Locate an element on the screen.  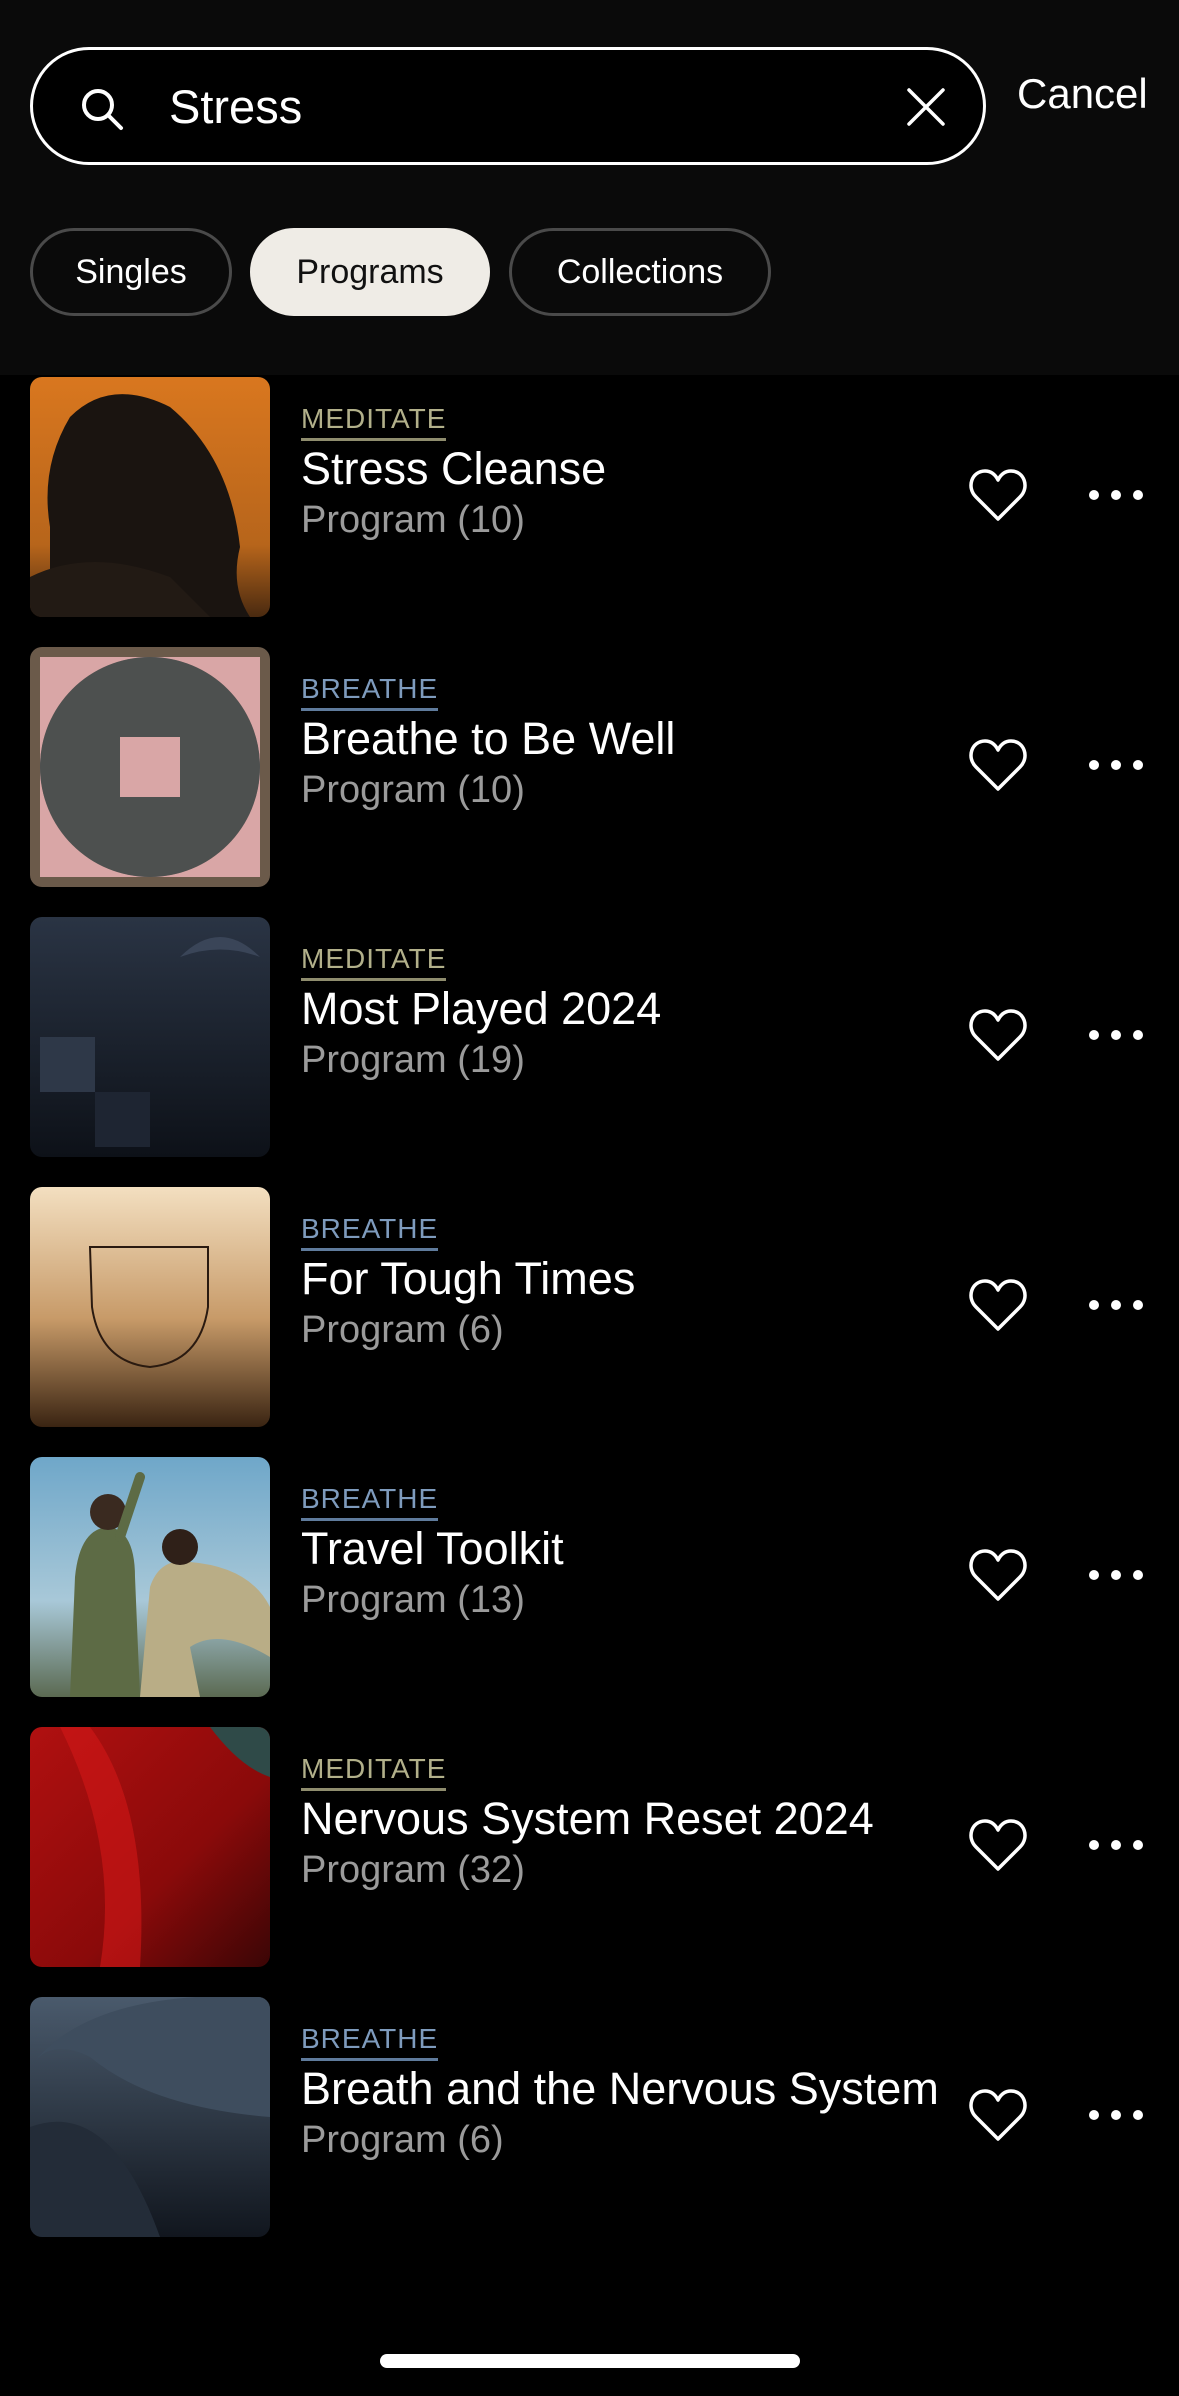
program-title: Nervous System Reset 2024 is located at coordinates (587, 1818).